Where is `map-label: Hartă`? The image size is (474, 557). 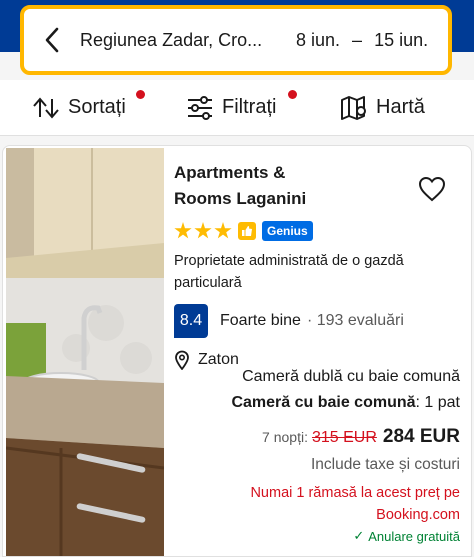 map-label: Hartă is located at coordinates (400, 107).